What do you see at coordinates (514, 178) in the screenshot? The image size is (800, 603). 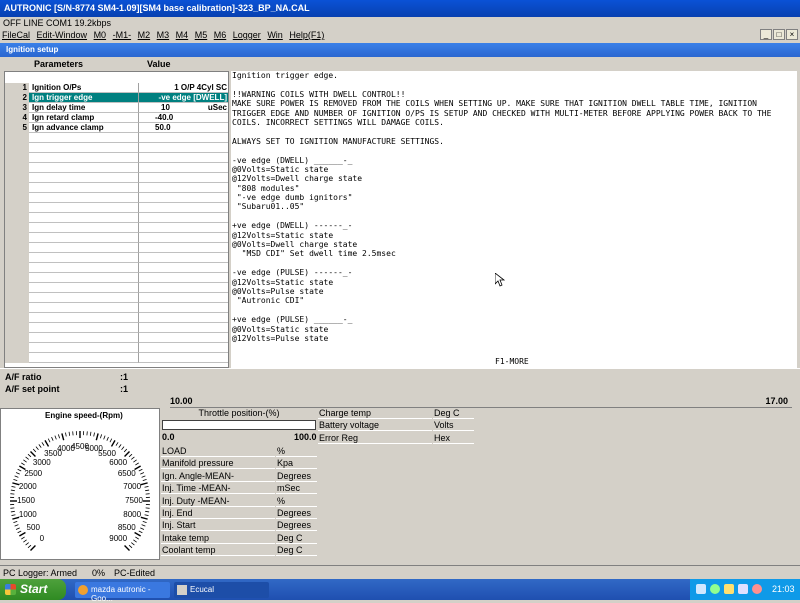 I see `help-text-line: @12Volts=Dwell charge state` at bounding box center [514, 178].